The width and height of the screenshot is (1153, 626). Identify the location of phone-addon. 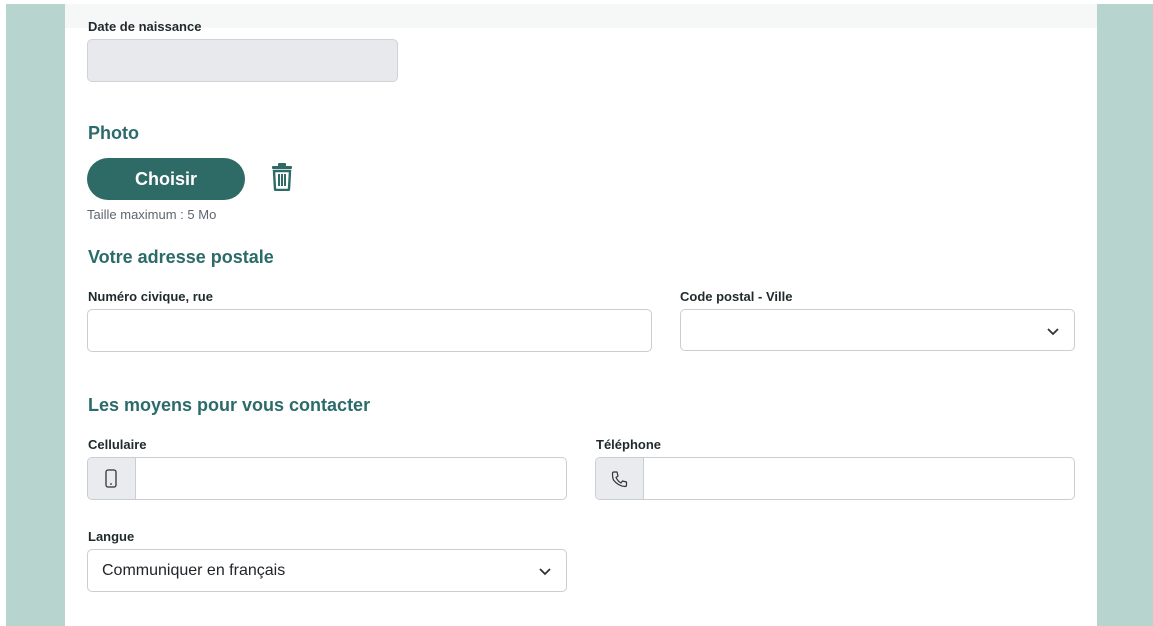
(620, 478).